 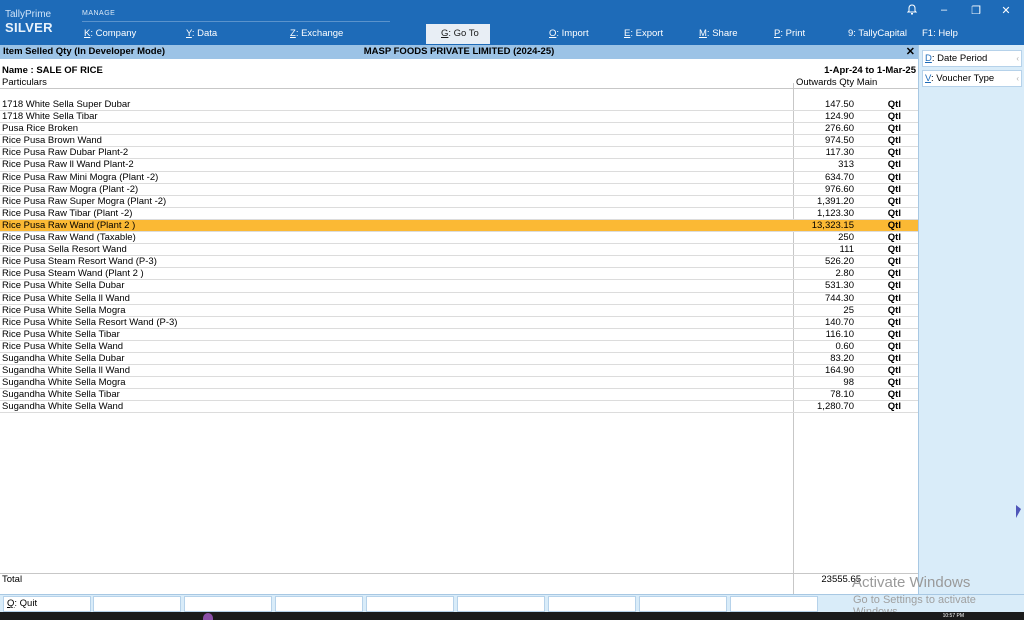 I want to click on item-qty: 25, so click(x=848, y=310).